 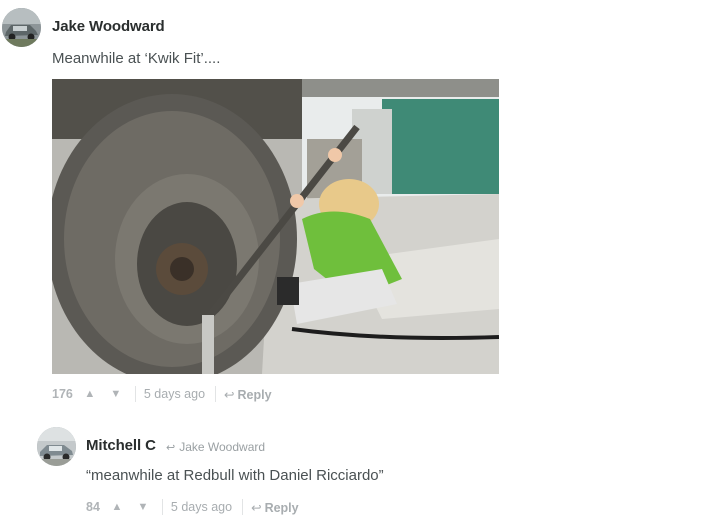 What do you see at coordinates (121, 445) in the screenshot?
I see `comment-author: Mitchell C` at bounding box center [121, 445].